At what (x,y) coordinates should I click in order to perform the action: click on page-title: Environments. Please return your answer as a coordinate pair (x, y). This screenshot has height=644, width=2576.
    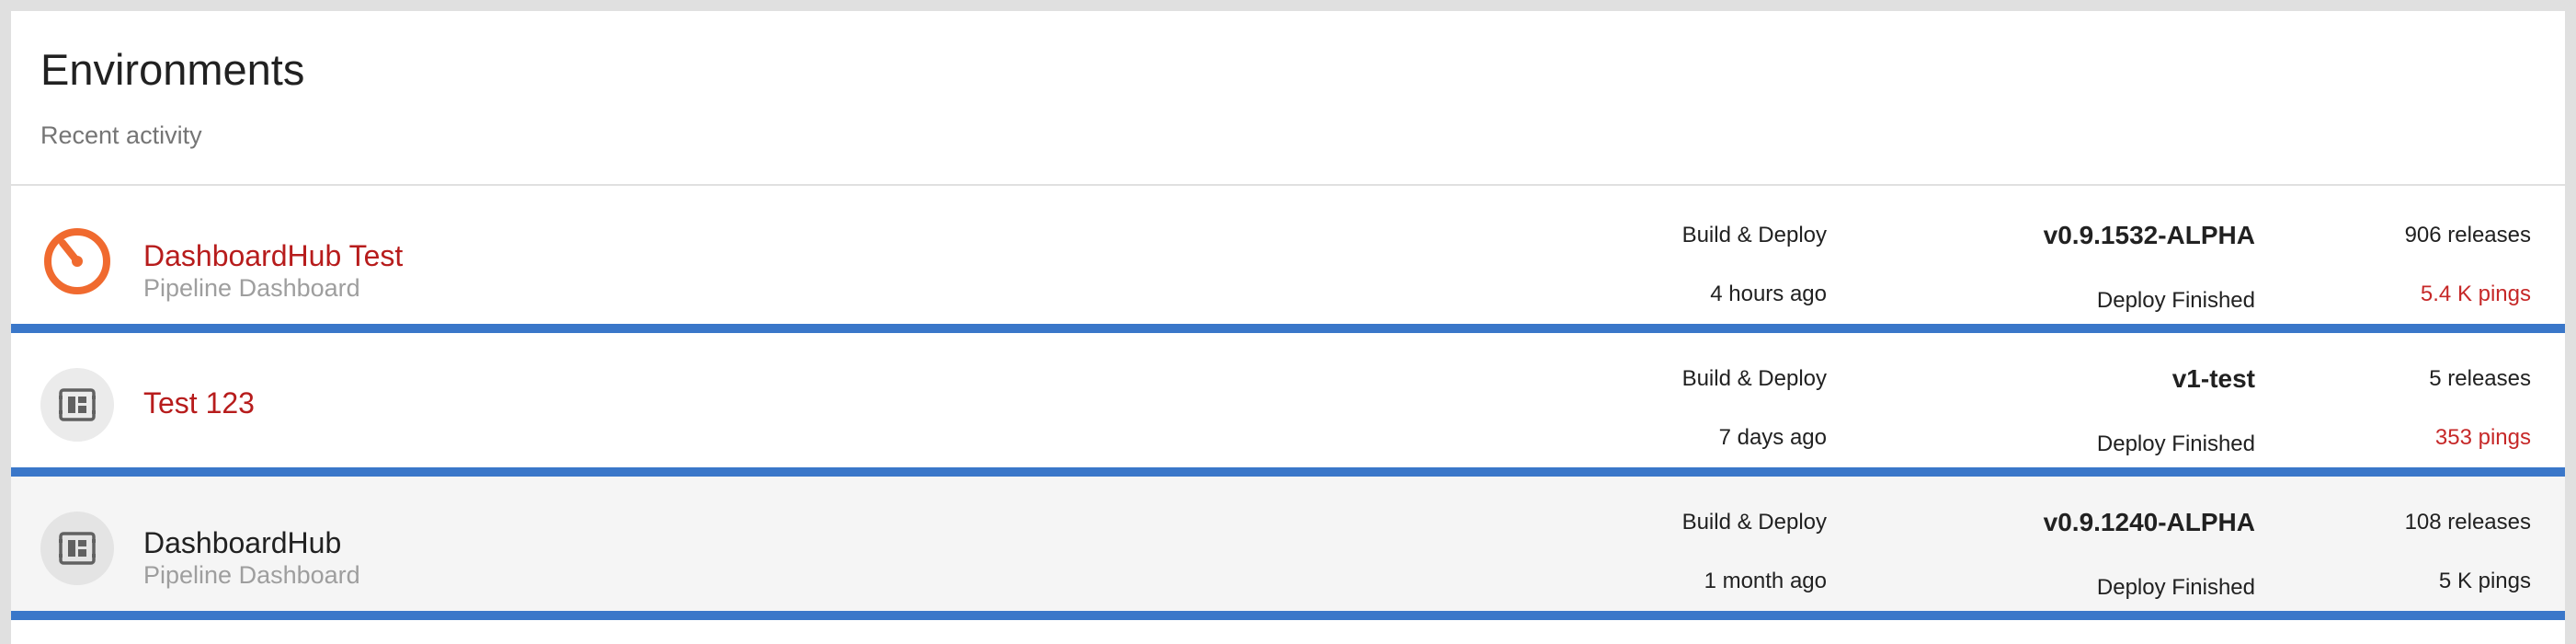
    Looking at the image, I should click on (172, 69).